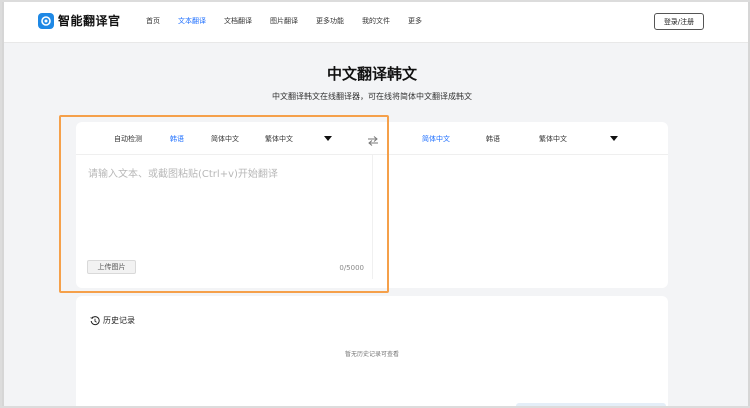  What do you see at coordinates (279, 139) in the screenshot?
I see `source-lang-traditional: 繁体中文` at bounding box center [279, 139].